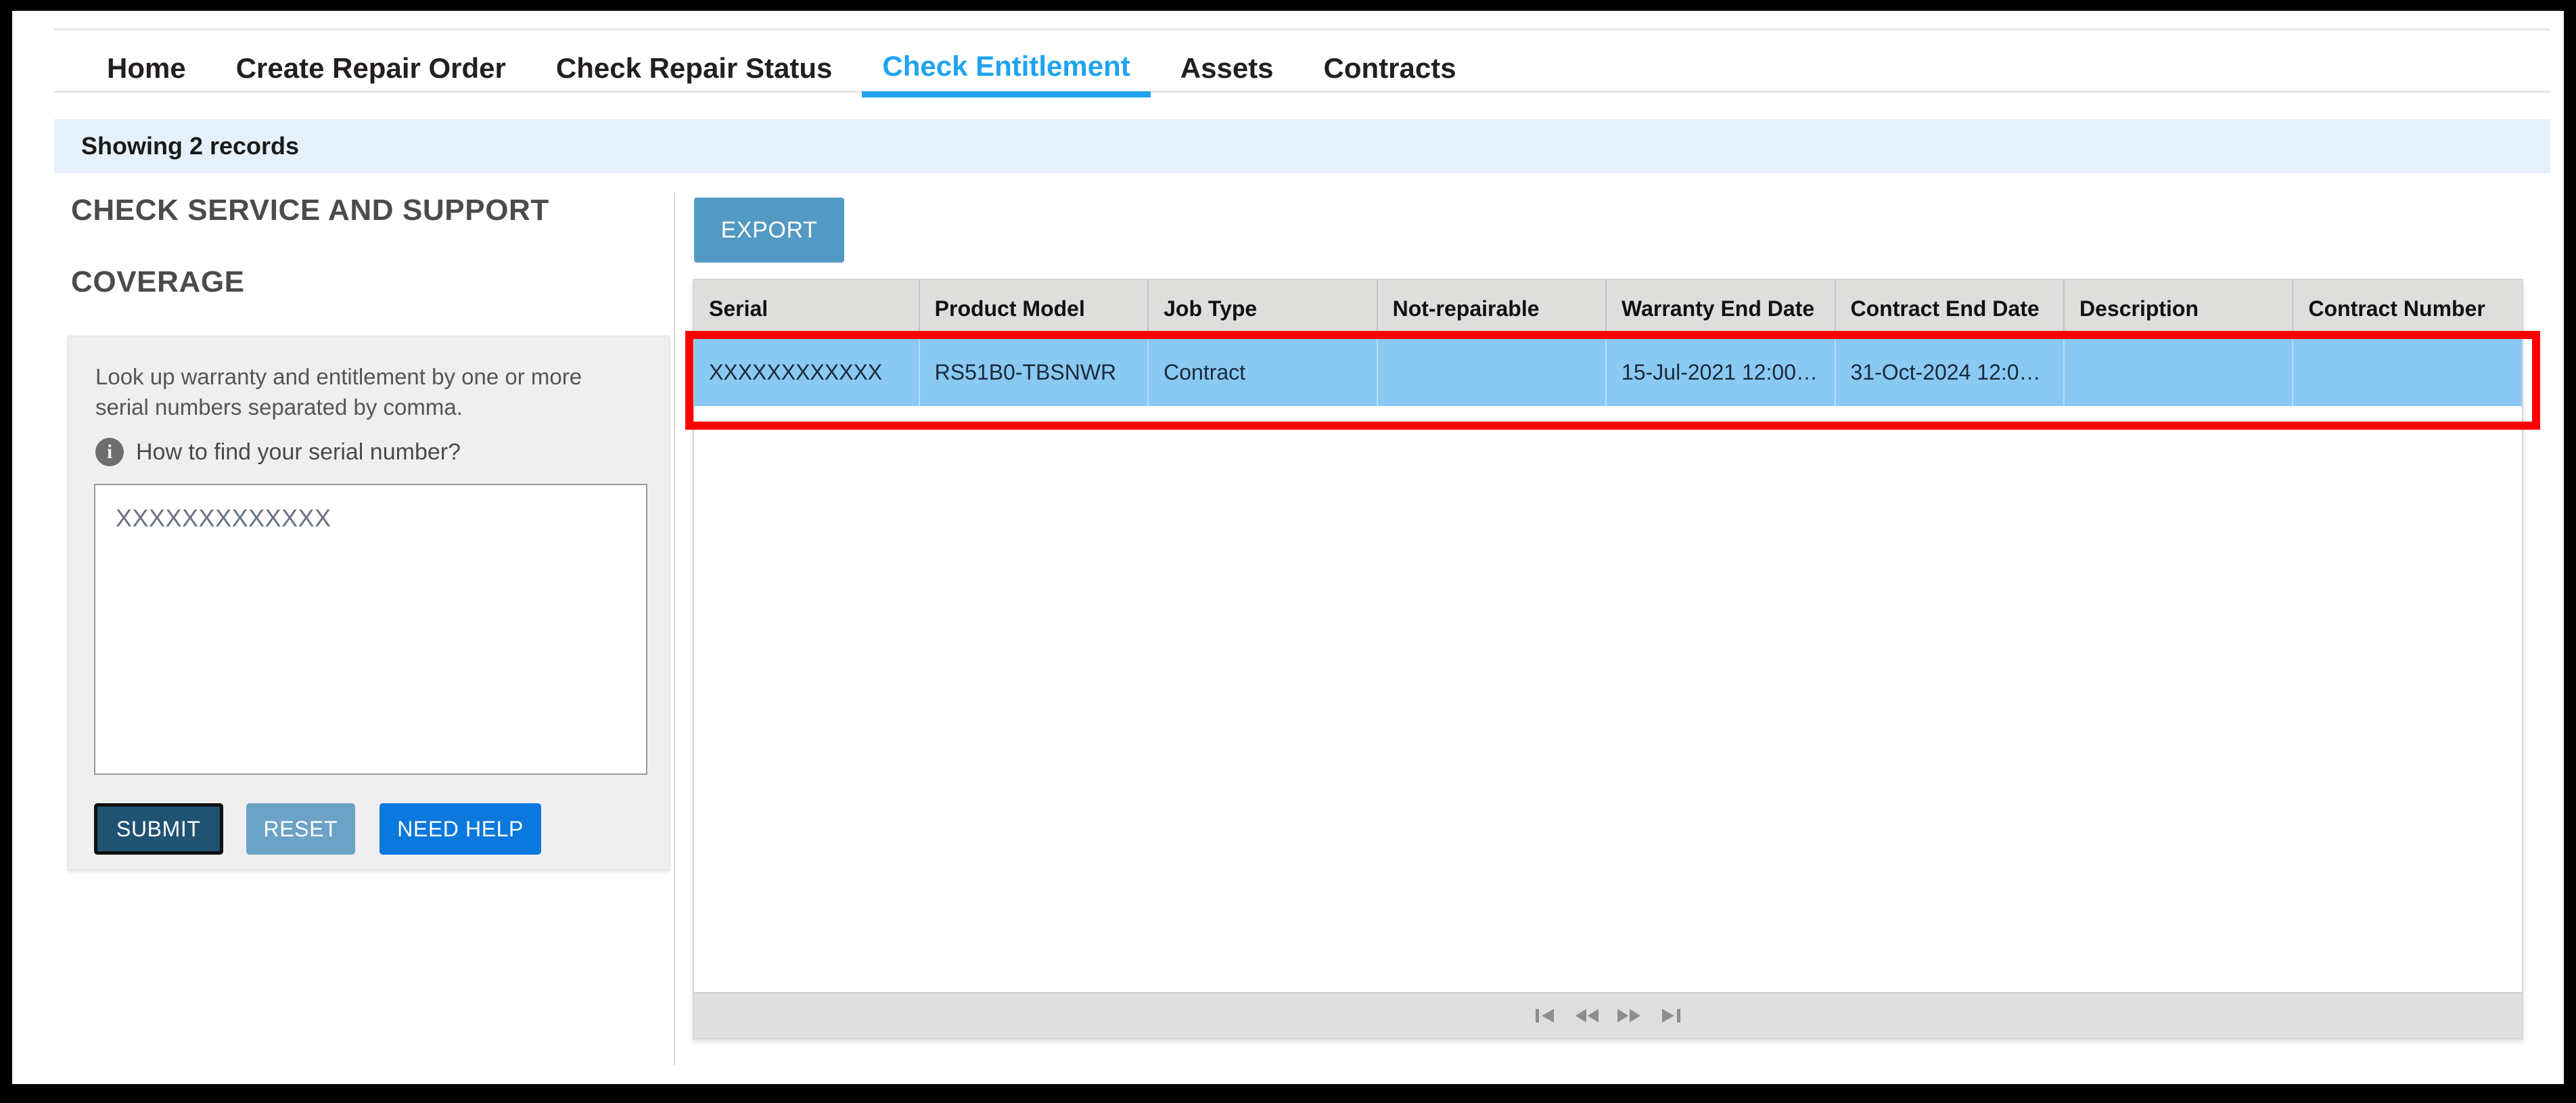 The width and height of the screenshot is (2576, 1103). Describe the element at coordinates (146, 75) in the screenshot. I see `nav-tab-home: Home` at that location.